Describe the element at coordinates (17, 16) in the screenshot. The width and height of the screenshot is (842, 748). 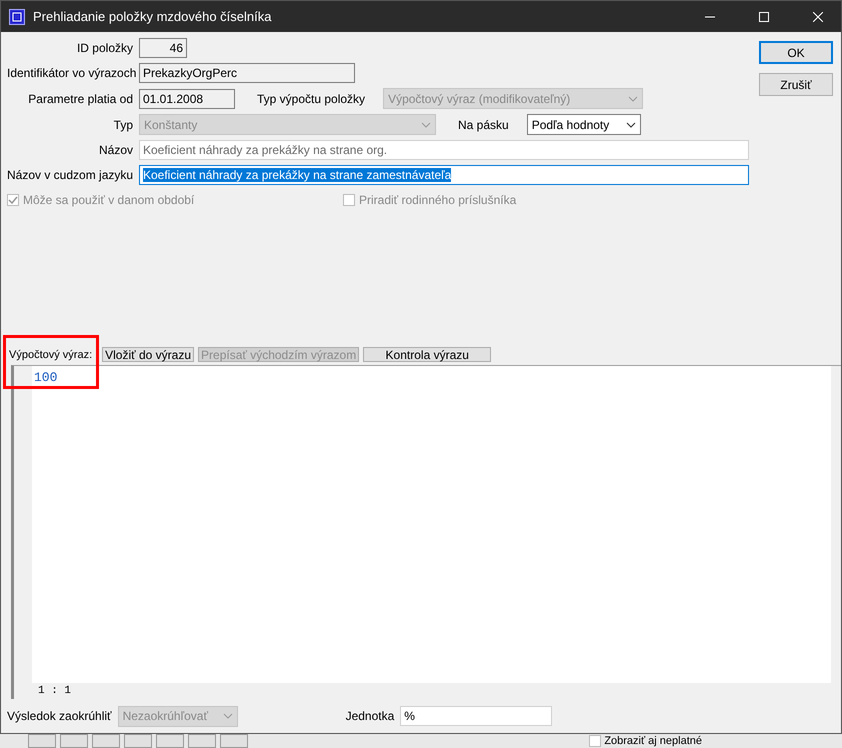
I see `app-icon` at that location.